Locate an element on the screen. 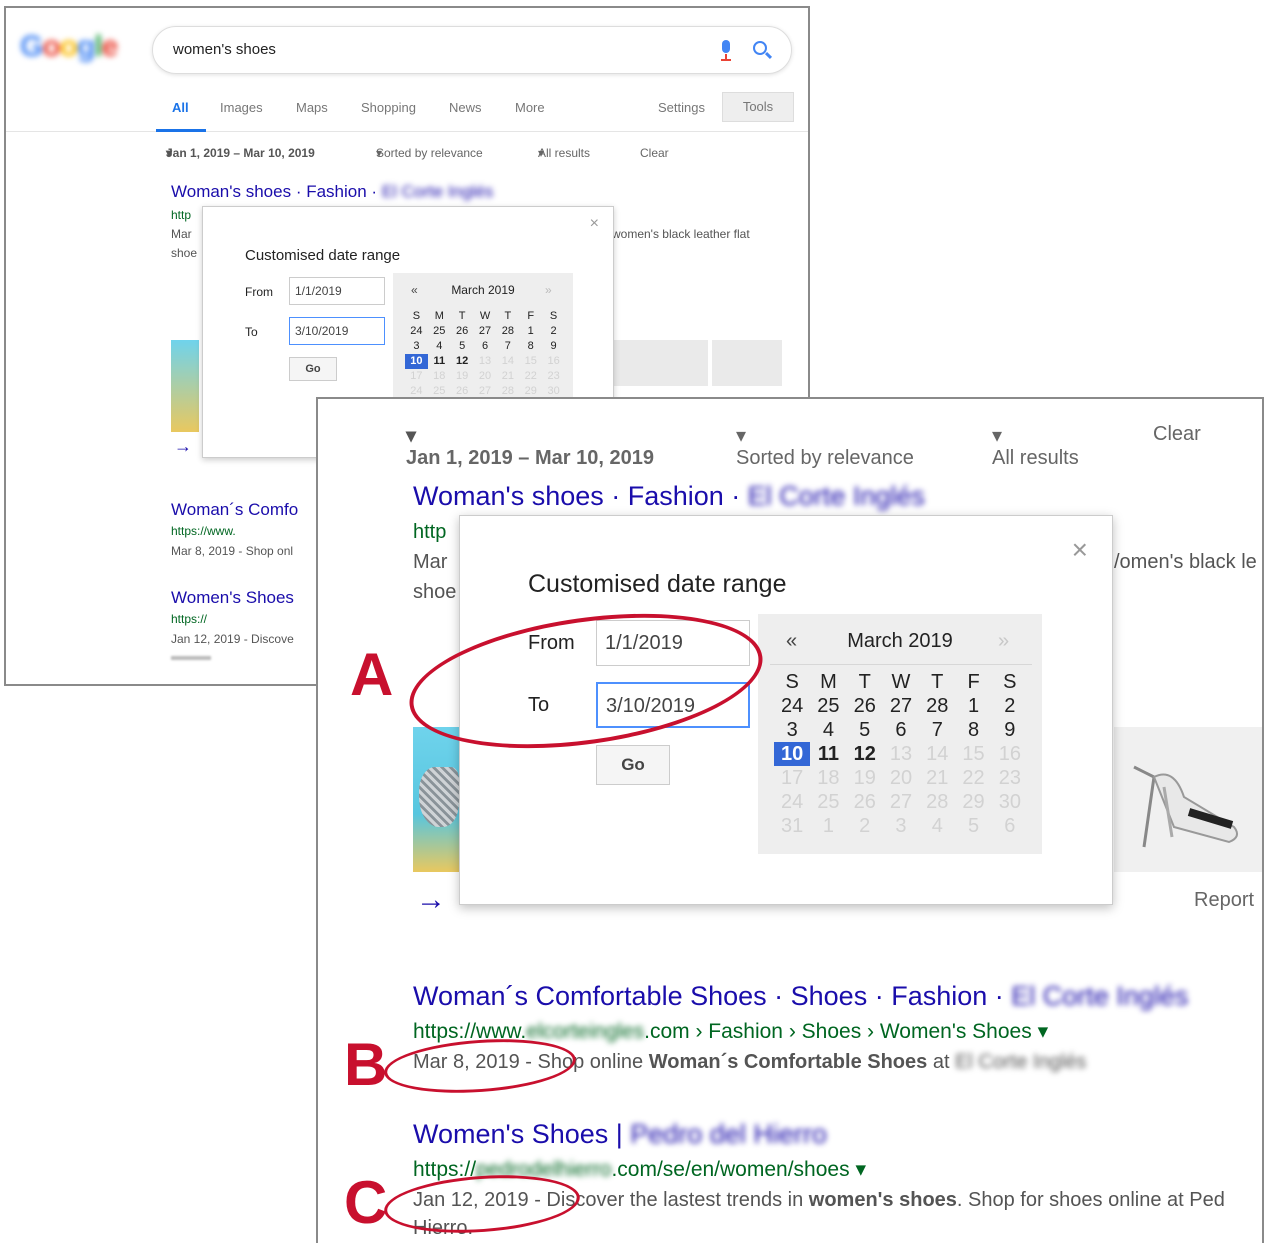  search-box: women's shoes is located at coordinates (472, 50).